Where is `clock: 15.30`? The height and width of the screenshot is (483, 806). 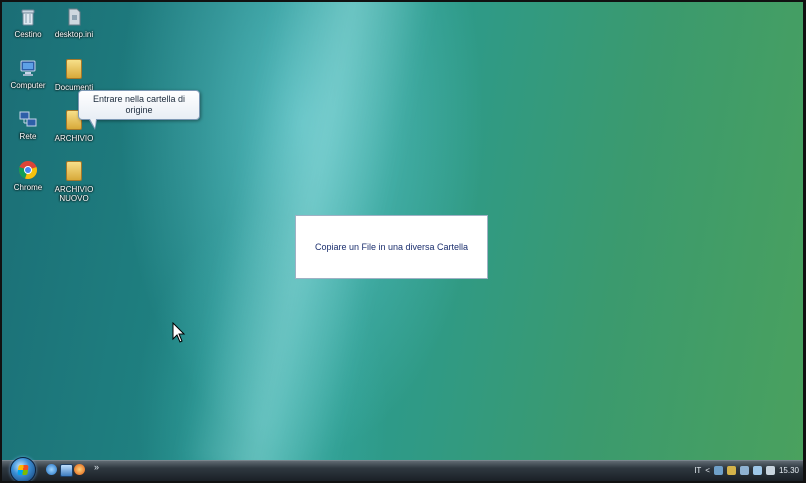
clock: 15.30 is located at coordinates (789, 470).